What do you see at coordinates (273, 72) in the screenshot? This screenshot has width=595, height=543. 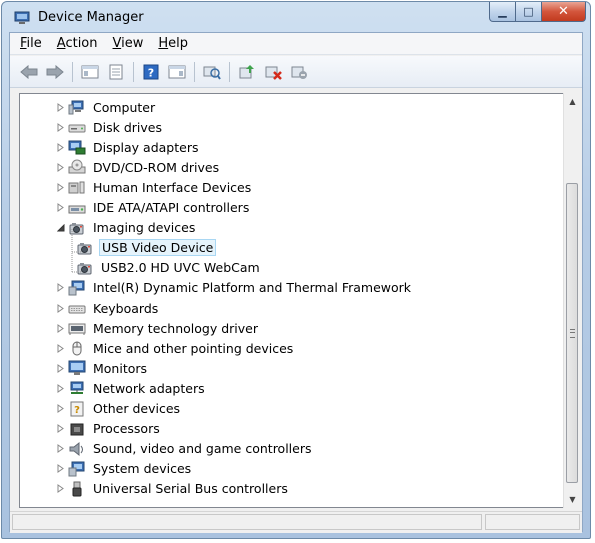 I see `disable-device-icon` at bounding box center [273, 72].